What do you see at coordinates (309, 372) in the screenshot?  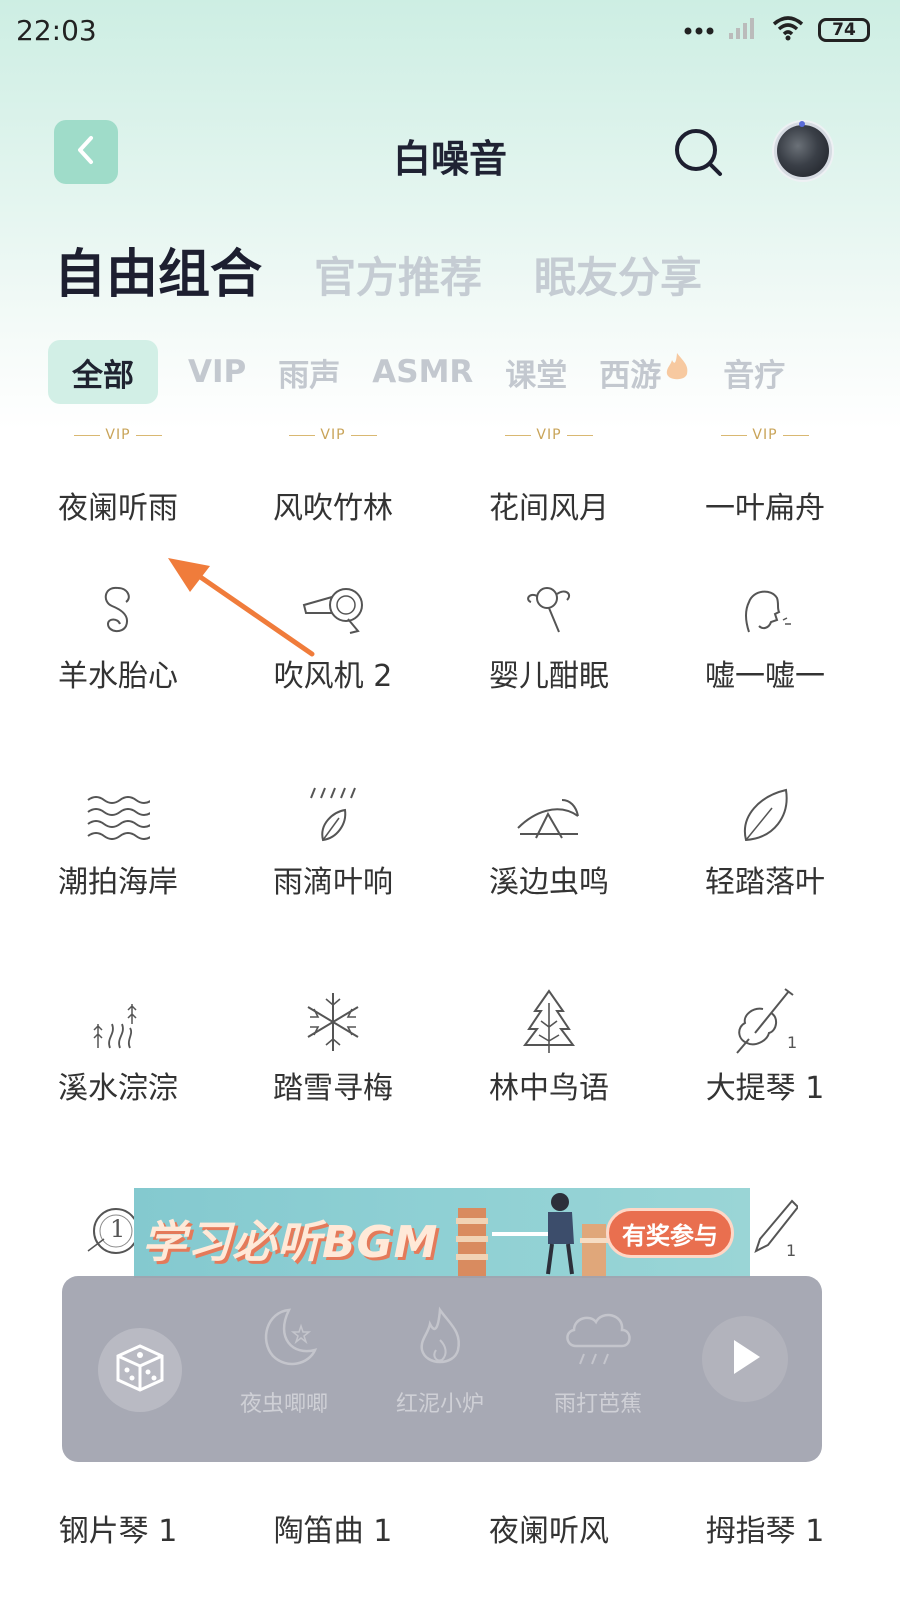 I see `chip-rain: 雨声` at bounding box center [309, 372].